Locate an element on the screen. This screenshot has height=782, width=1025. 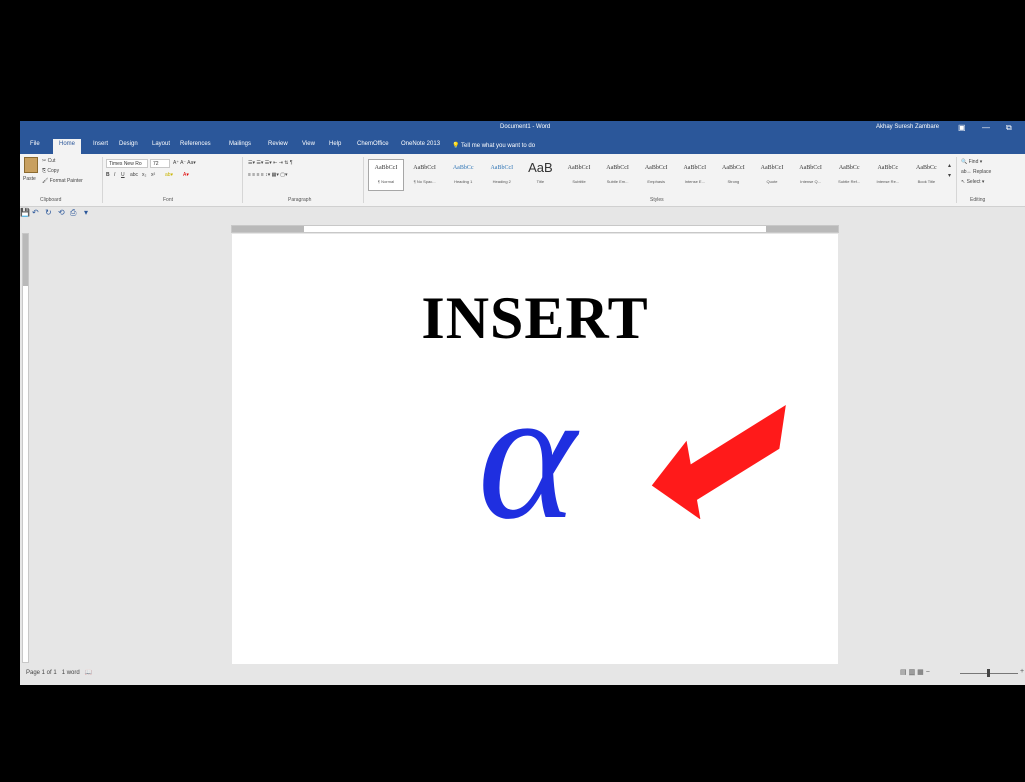
tab-mailings: Mailings is located at coordinates (240, 144).